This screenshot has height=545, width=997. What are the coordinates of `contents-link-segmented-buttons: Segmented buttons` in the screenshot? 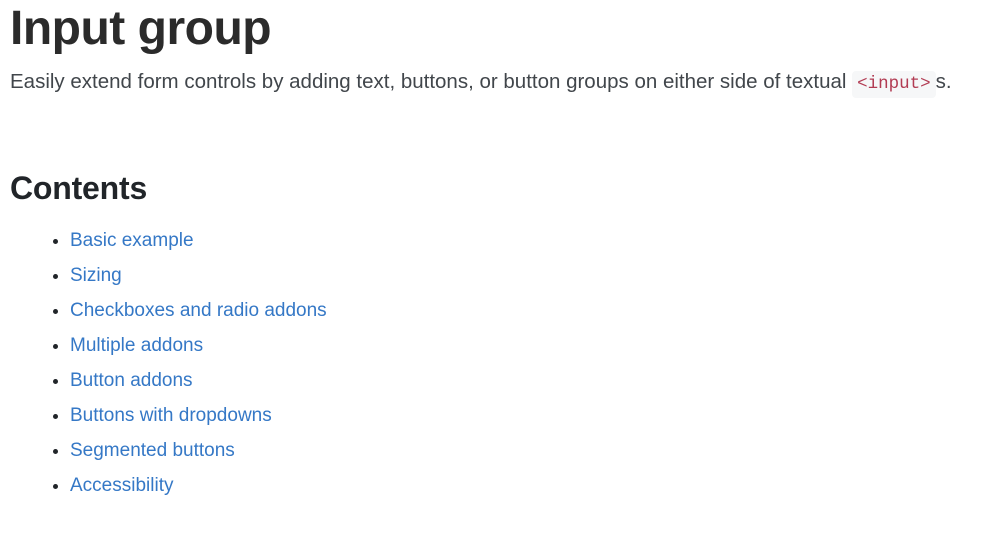 It's located at (152, 450).